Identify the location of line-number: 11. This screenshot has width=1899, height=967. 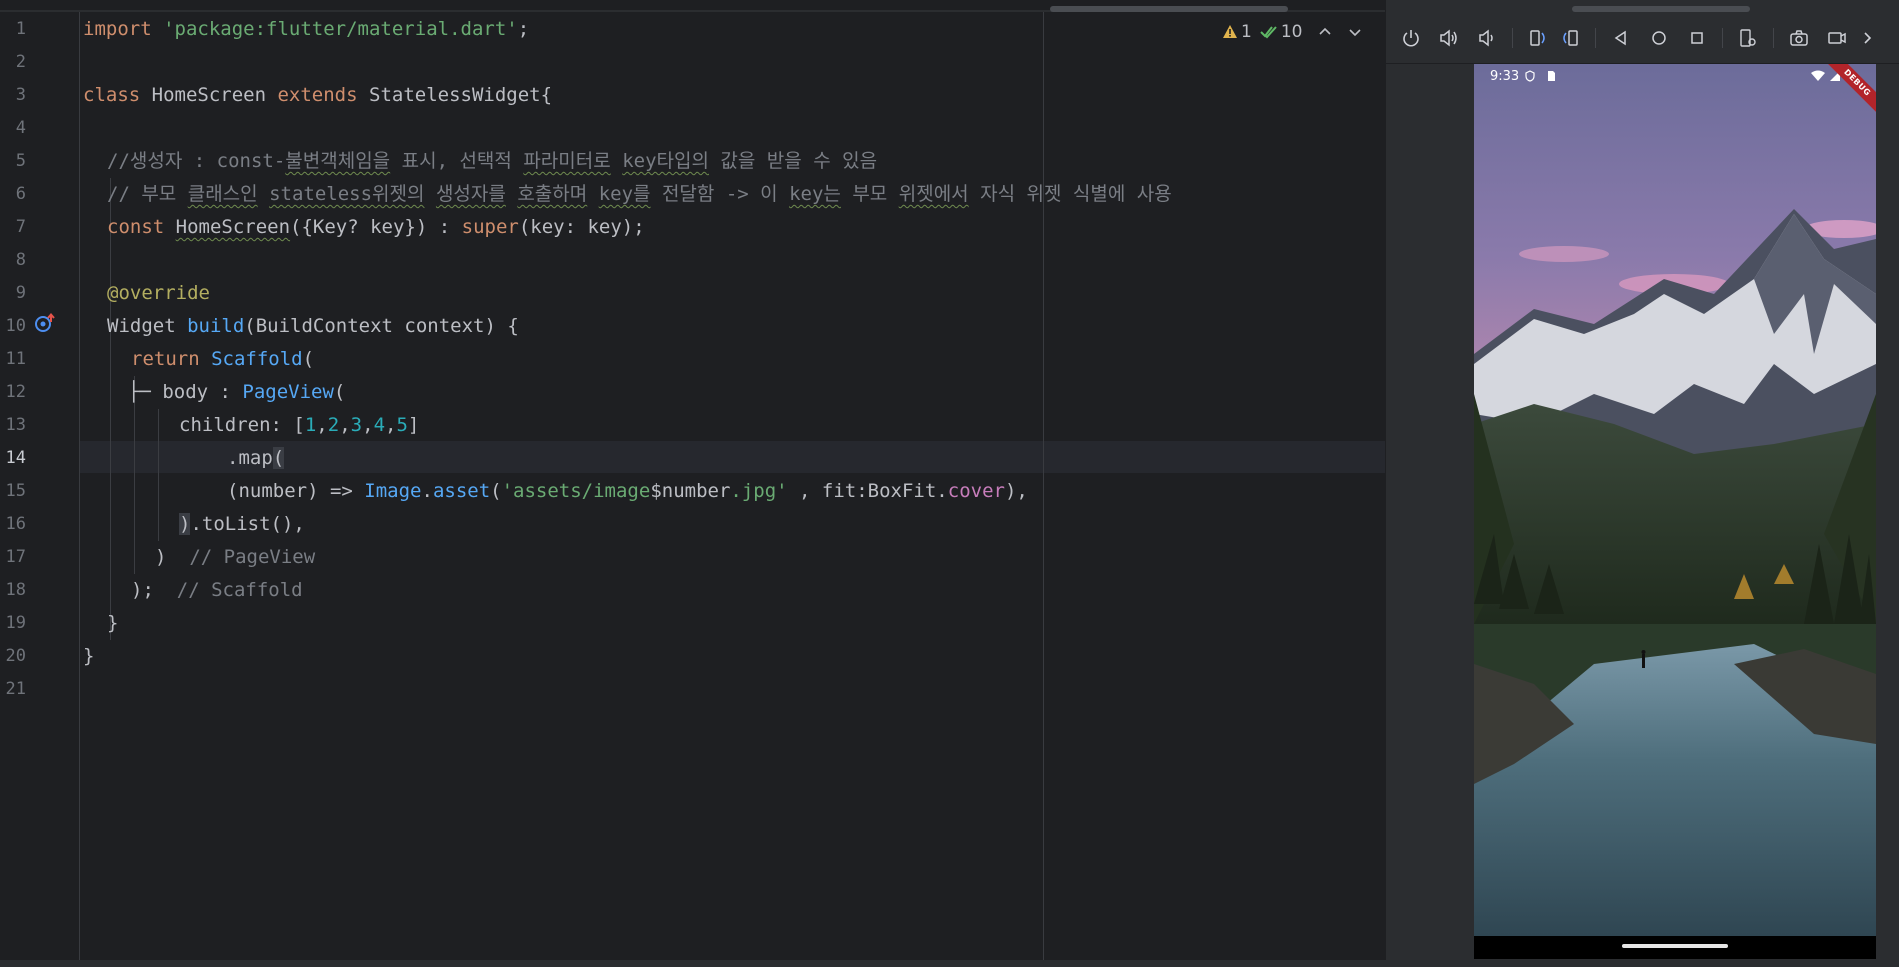
(15, 359).